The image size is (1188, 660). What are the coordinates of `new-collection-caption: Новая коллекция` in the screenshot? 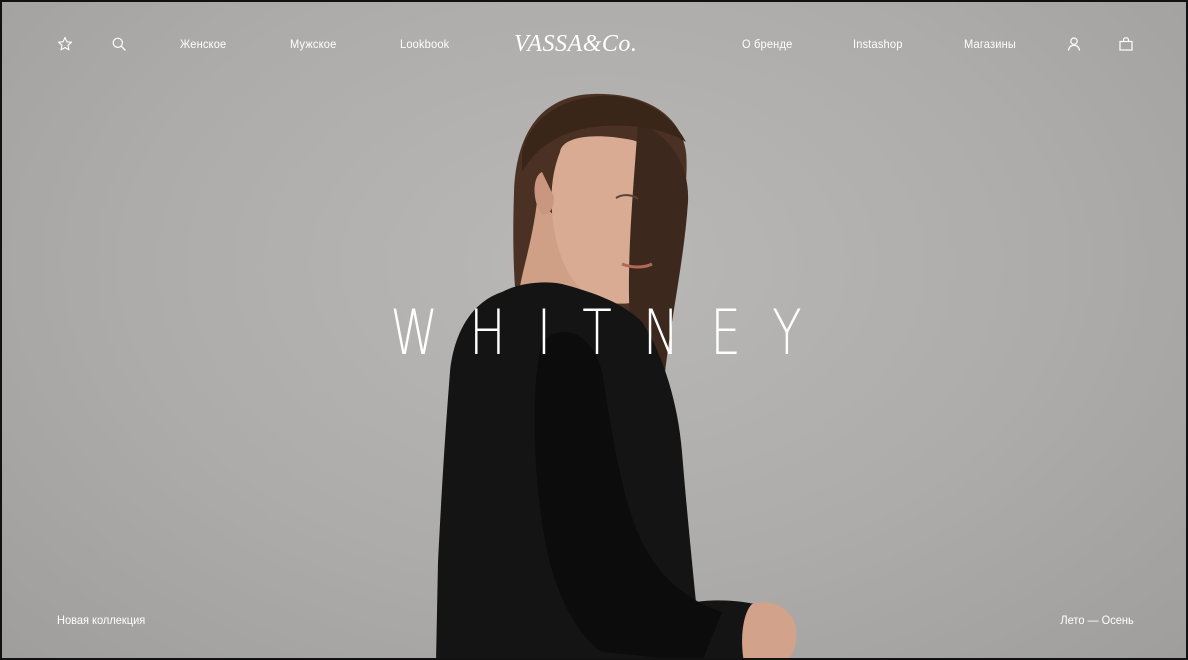 It's located at (101, 620).